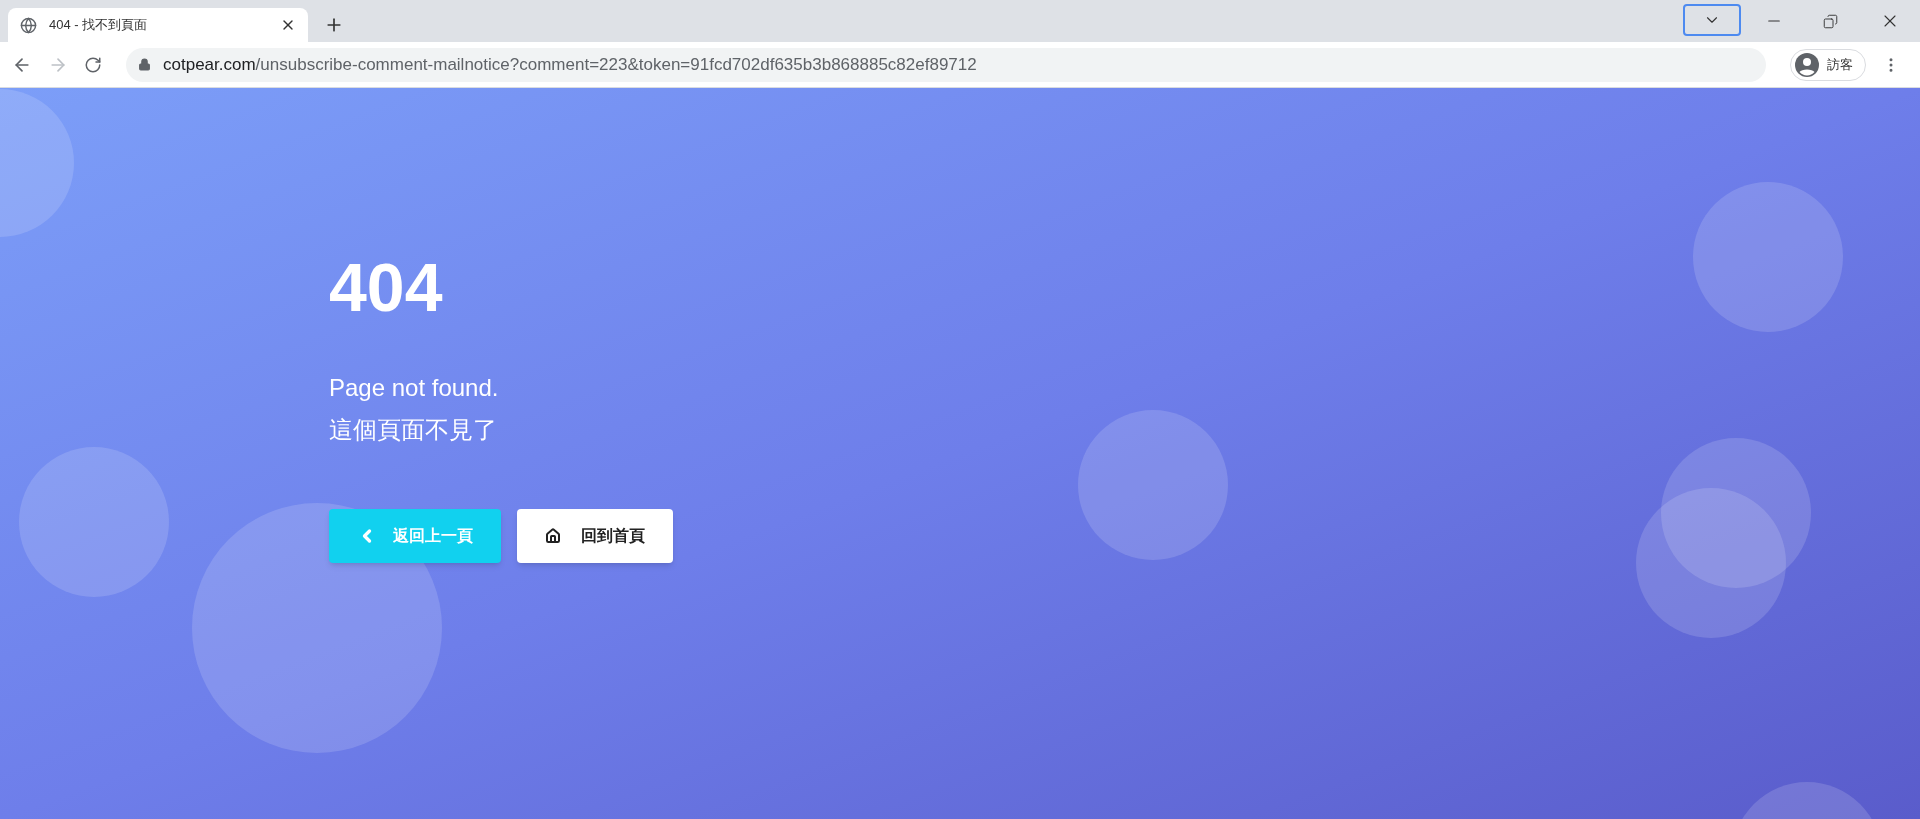 The width and height of the screenshot is (1920, 819). I want to click on address-bar: cotpear.com/unsubscribe-comment-mailnotice?comment=223&token=91fcd702df635b3b868885c82ef89712, so click(946, 64).